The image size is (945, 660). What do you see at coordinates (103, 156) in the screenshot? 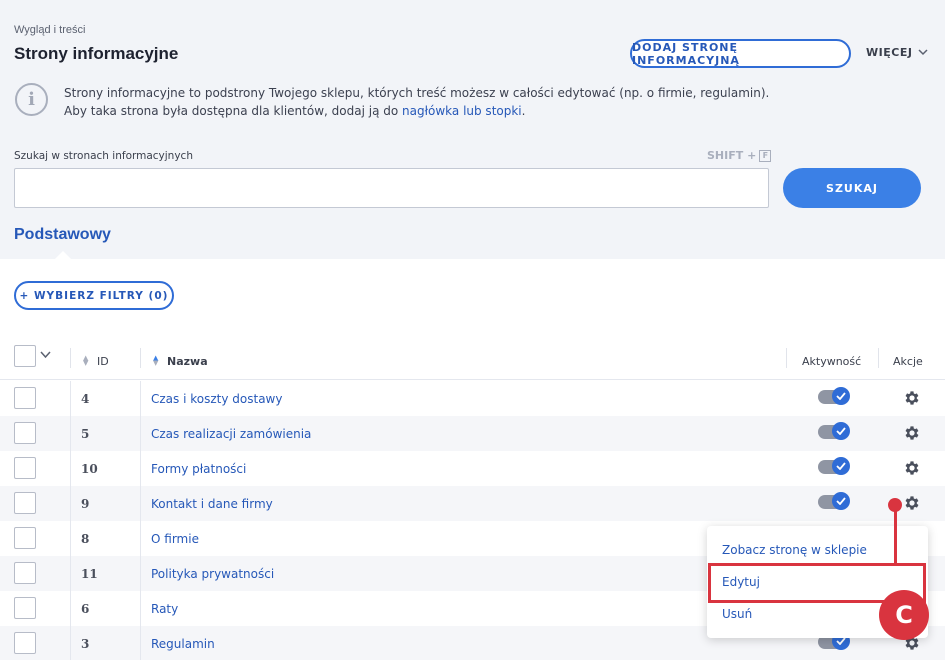
I see `search-label: Szukaj w stronach informacyjnych` at bounding box center [103, 156].